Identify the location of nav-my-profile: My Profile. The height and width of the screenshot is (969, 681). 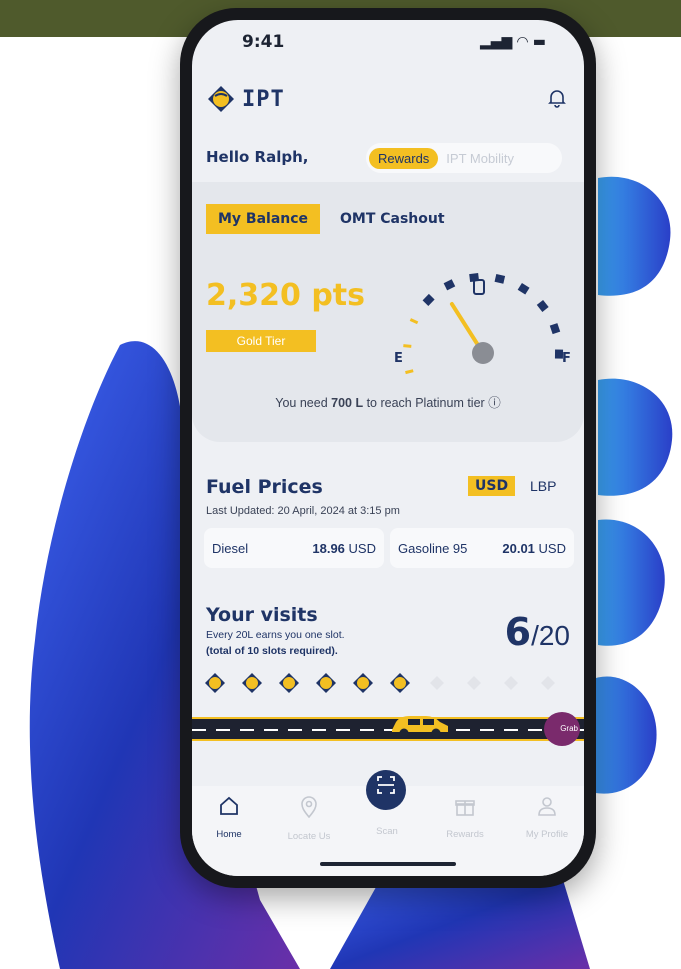
(547, 818).